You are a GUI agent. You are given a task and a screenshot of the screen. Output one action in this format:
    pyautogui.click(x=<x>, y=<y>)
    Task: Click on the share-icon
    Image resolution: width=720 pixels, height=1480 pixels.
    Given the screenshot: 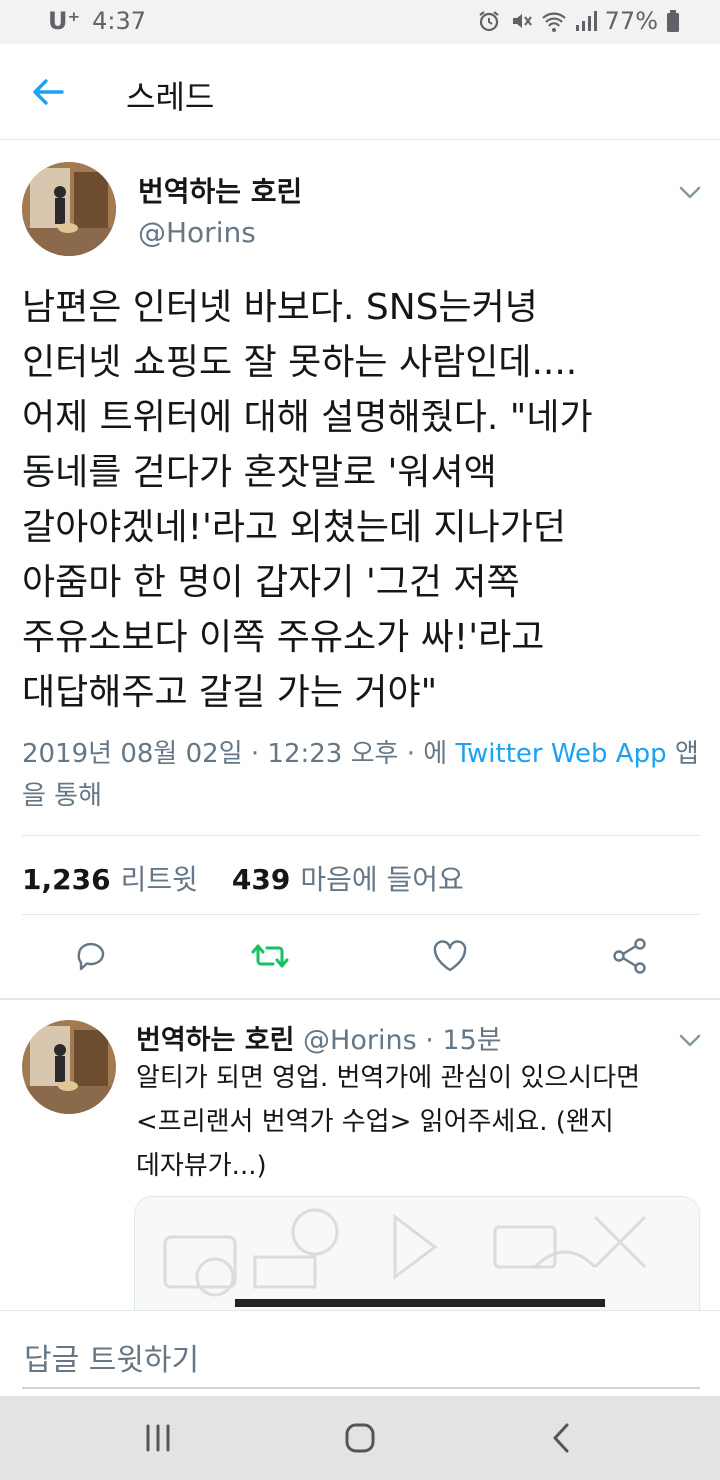 What is the action you would take?
    pyautogui.click(x=630, y=956)
    